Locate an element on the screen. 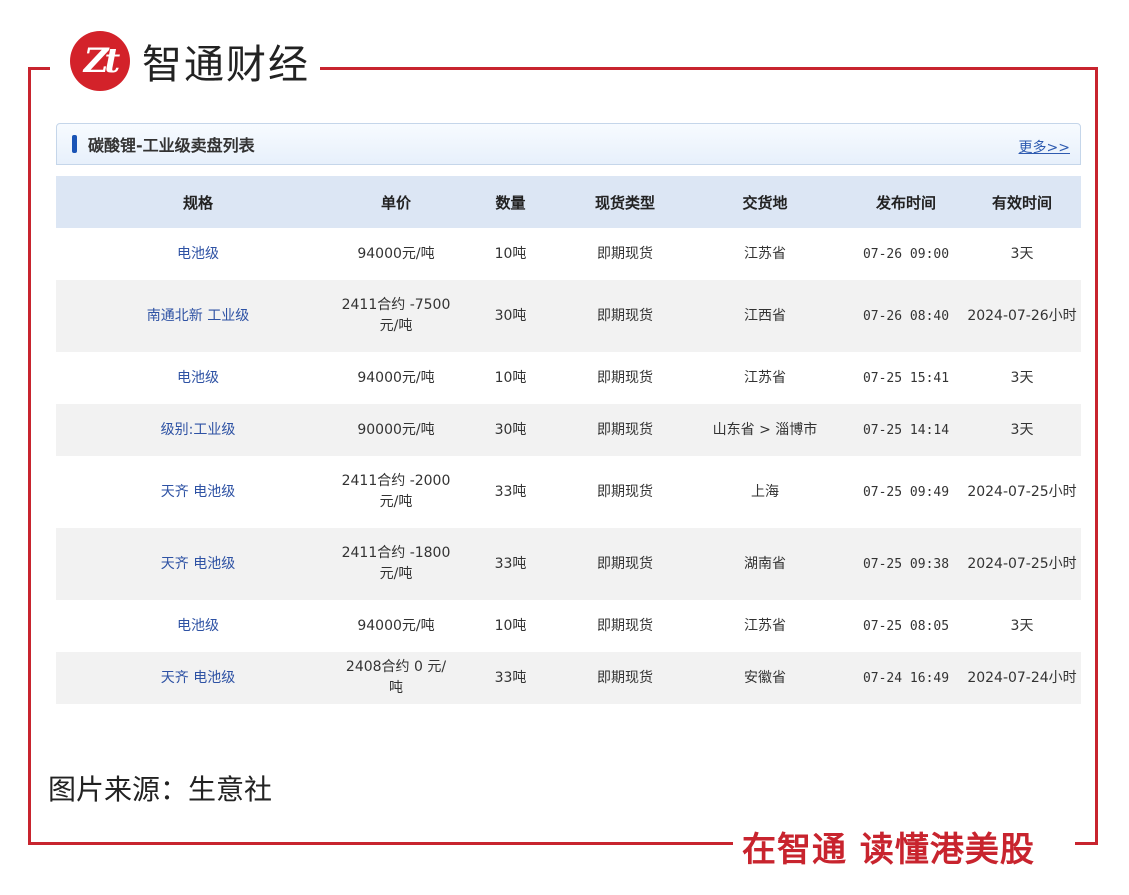  location-cell: 湖南省 is located at coordinates (765, 563).